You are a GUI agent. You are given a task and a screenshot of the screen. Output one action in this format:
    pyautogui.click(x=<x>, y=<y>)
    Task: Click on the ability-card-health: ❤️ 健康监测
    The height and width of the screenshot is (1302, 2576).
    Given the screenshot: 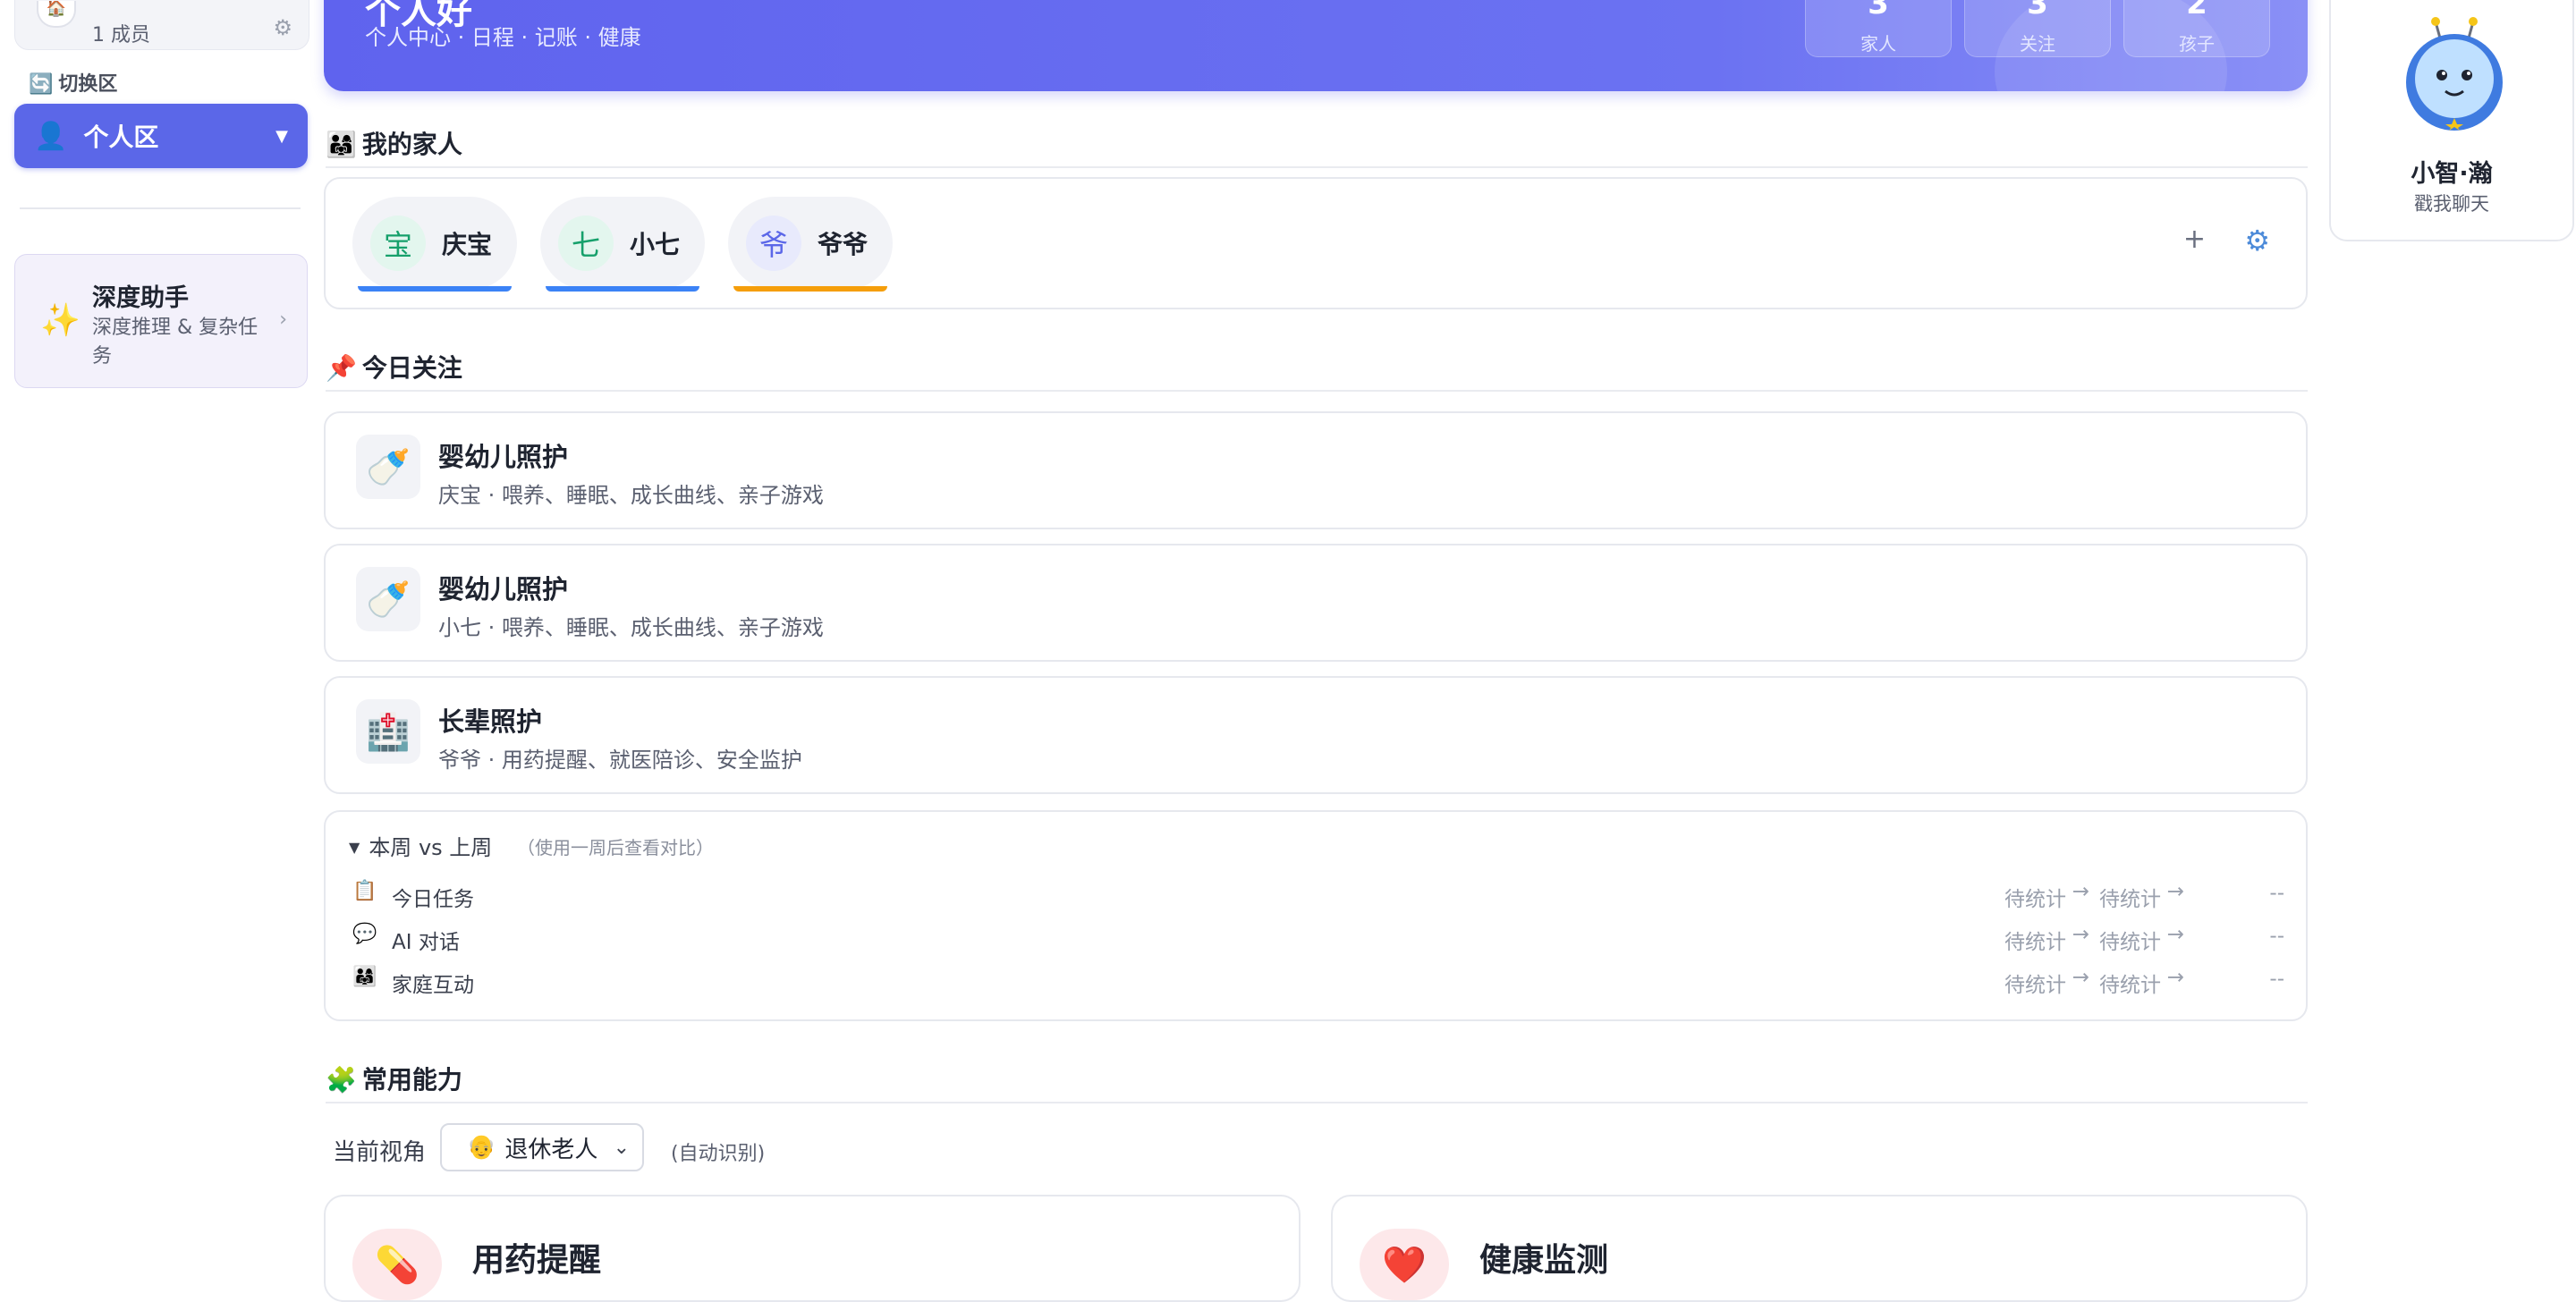 What is the action you would take?
    pyautogui.click(x=1819, y=1248)
    